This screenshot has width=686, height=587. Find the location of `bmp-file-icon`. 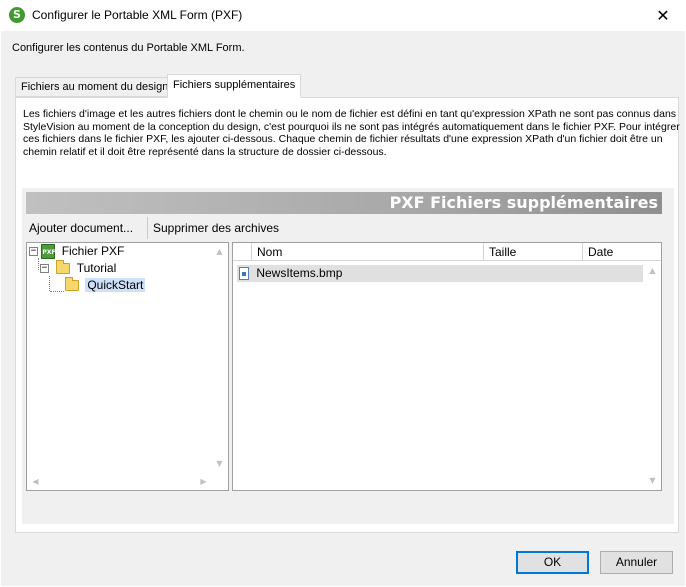

bmp-file-icon is located at coordinates (244, 274).